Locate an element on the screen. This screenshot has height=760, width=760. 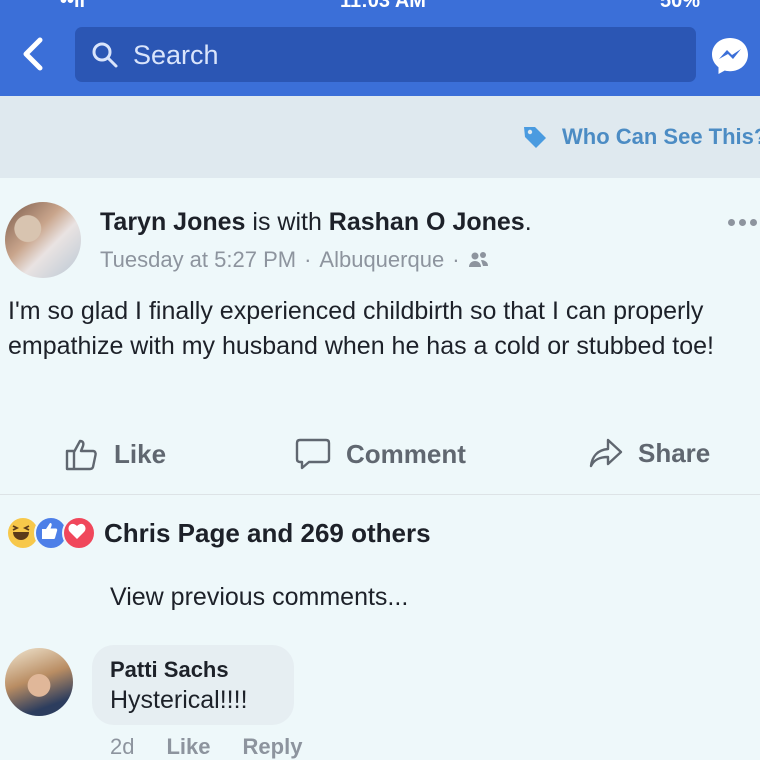
friends-audience-icon is located at coordinates (479, 260).